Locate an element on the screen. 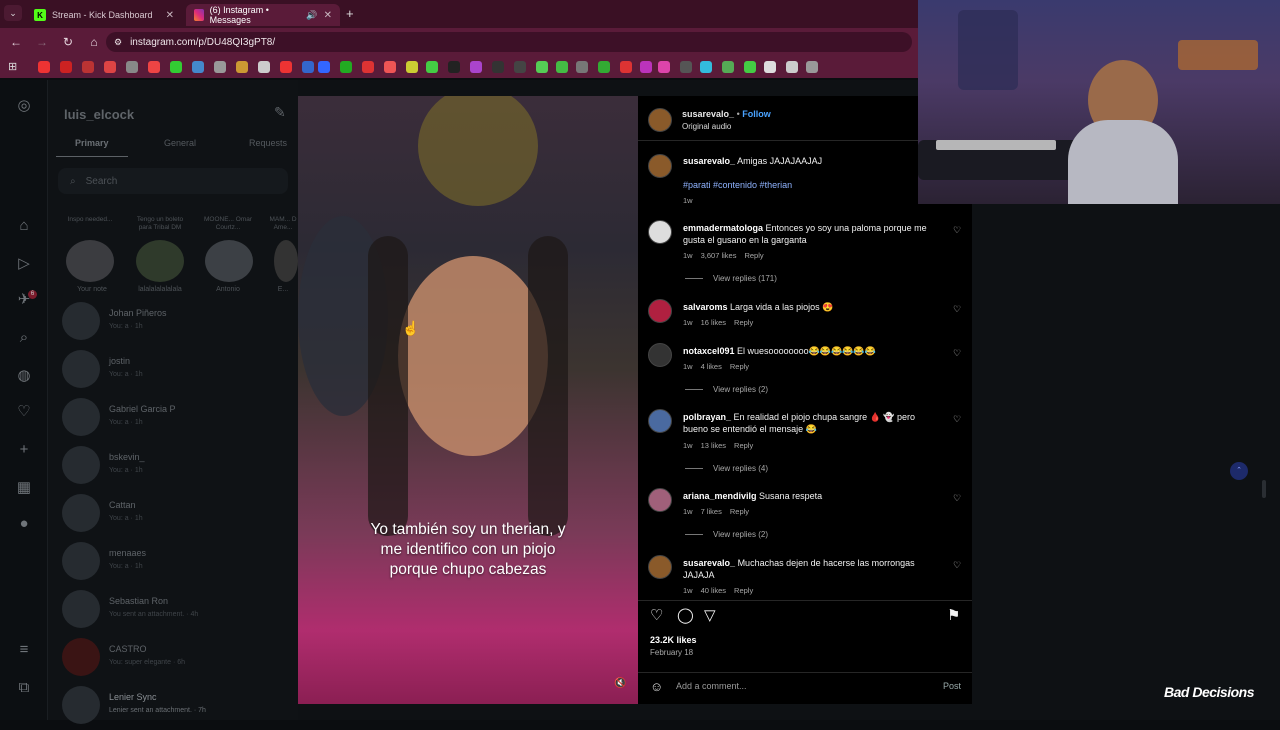 This screenshot has height=730, width=1280. bookmark-icon: ⚑ is located at coordinates (953, 615).